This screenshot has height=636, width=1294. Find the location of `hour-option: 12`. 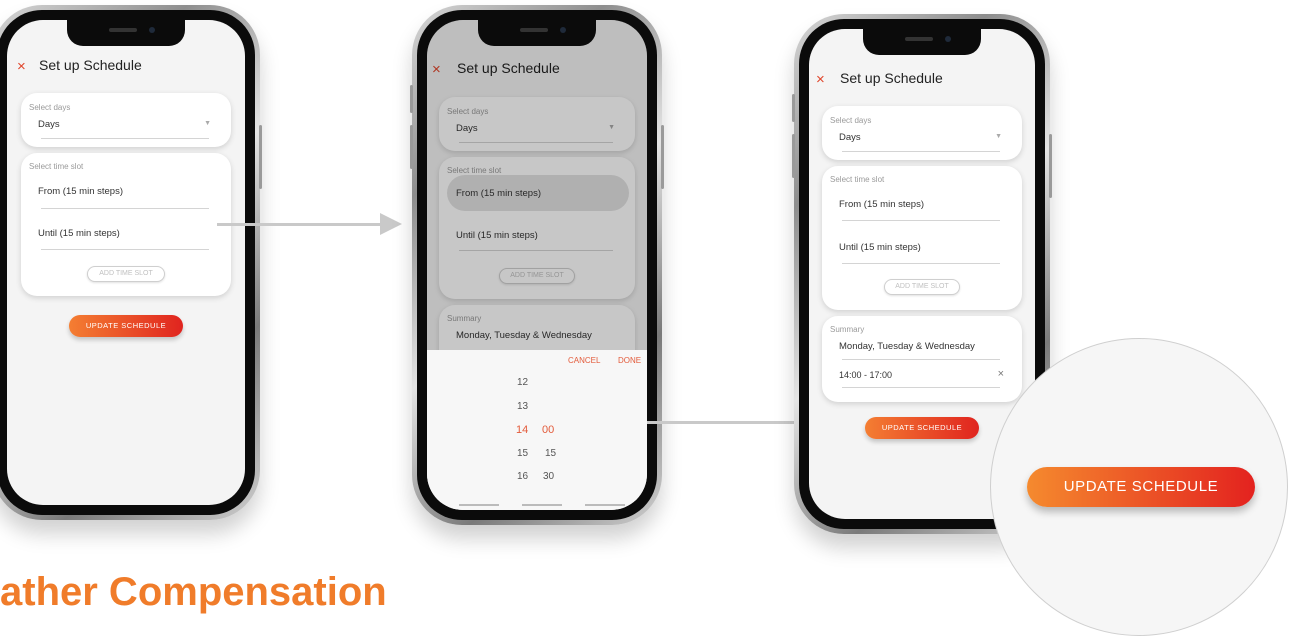

hour-option: 12 is located at coordinates (522, 382).